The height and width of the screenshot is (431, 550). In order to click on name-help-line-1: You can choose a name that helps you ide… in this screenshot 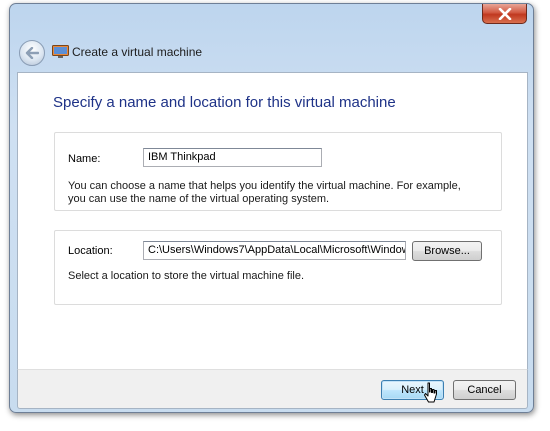, I will do `click(264, 186)`.